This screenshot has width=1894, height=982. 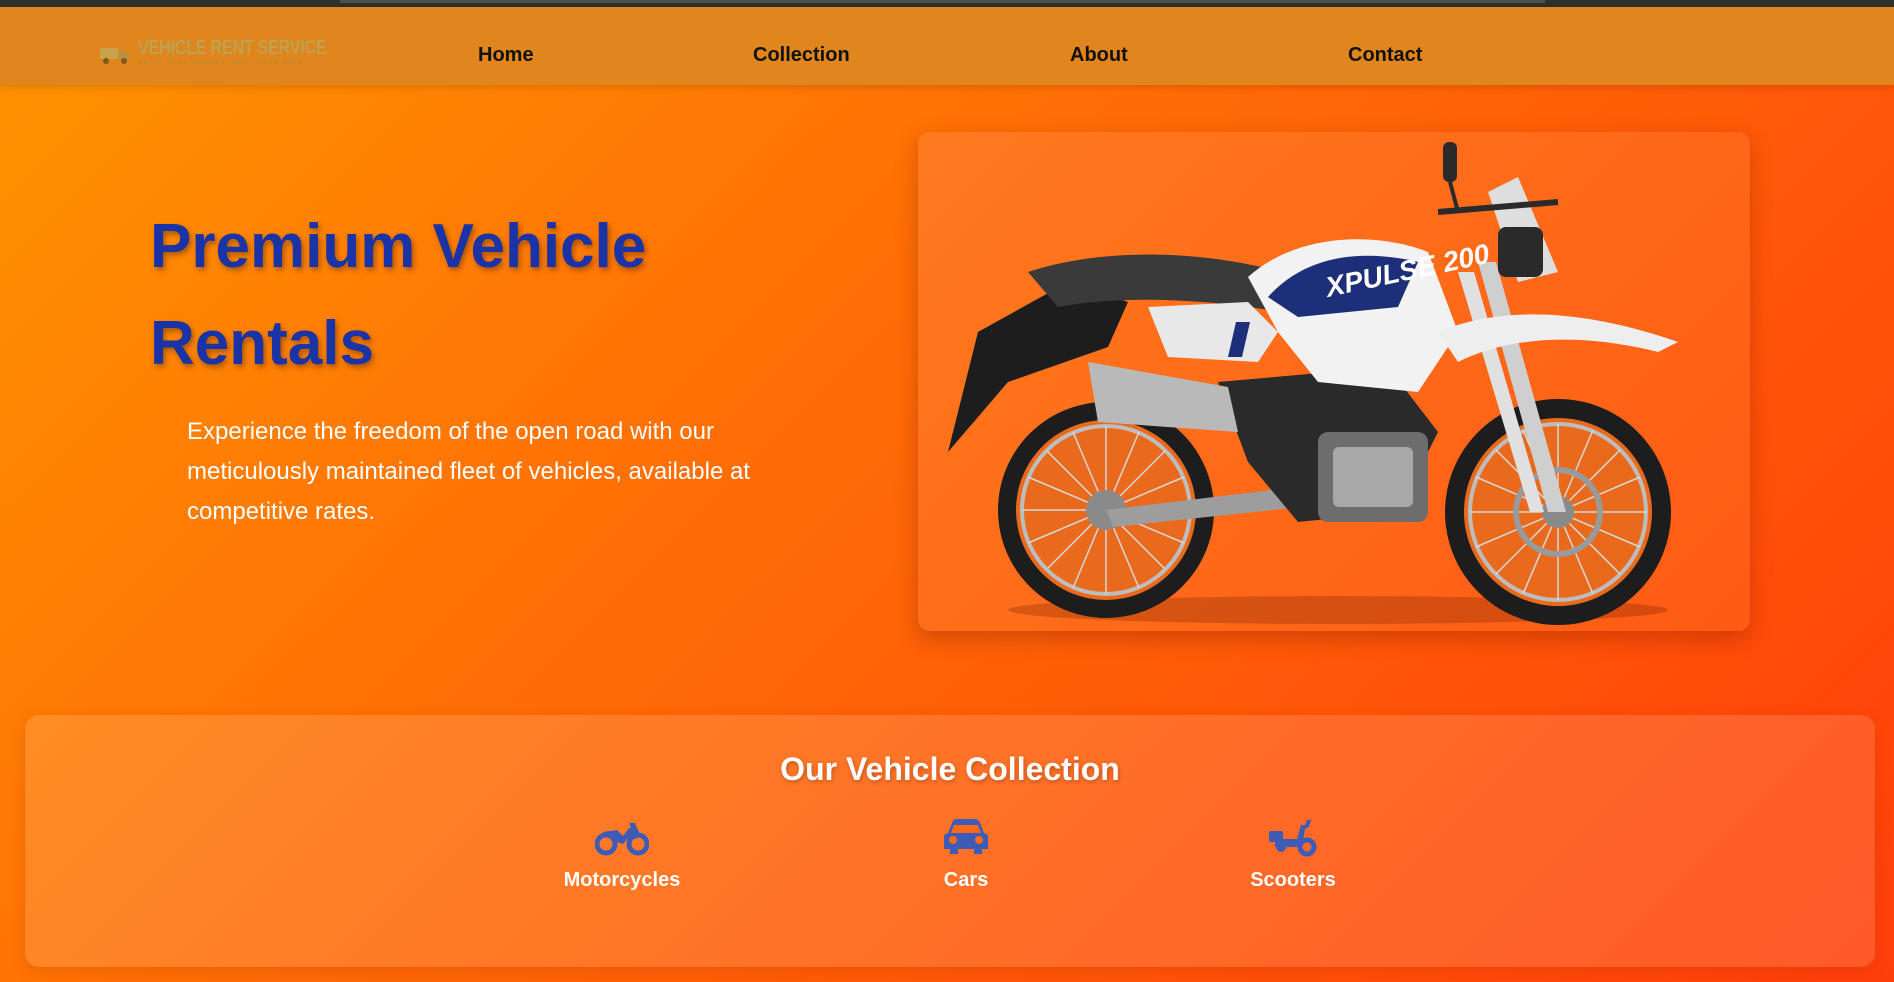 What do you see at coordinates (115, 56) in the screenshot?
I see `truck-logo-icon` at bounding box center [115, 56].